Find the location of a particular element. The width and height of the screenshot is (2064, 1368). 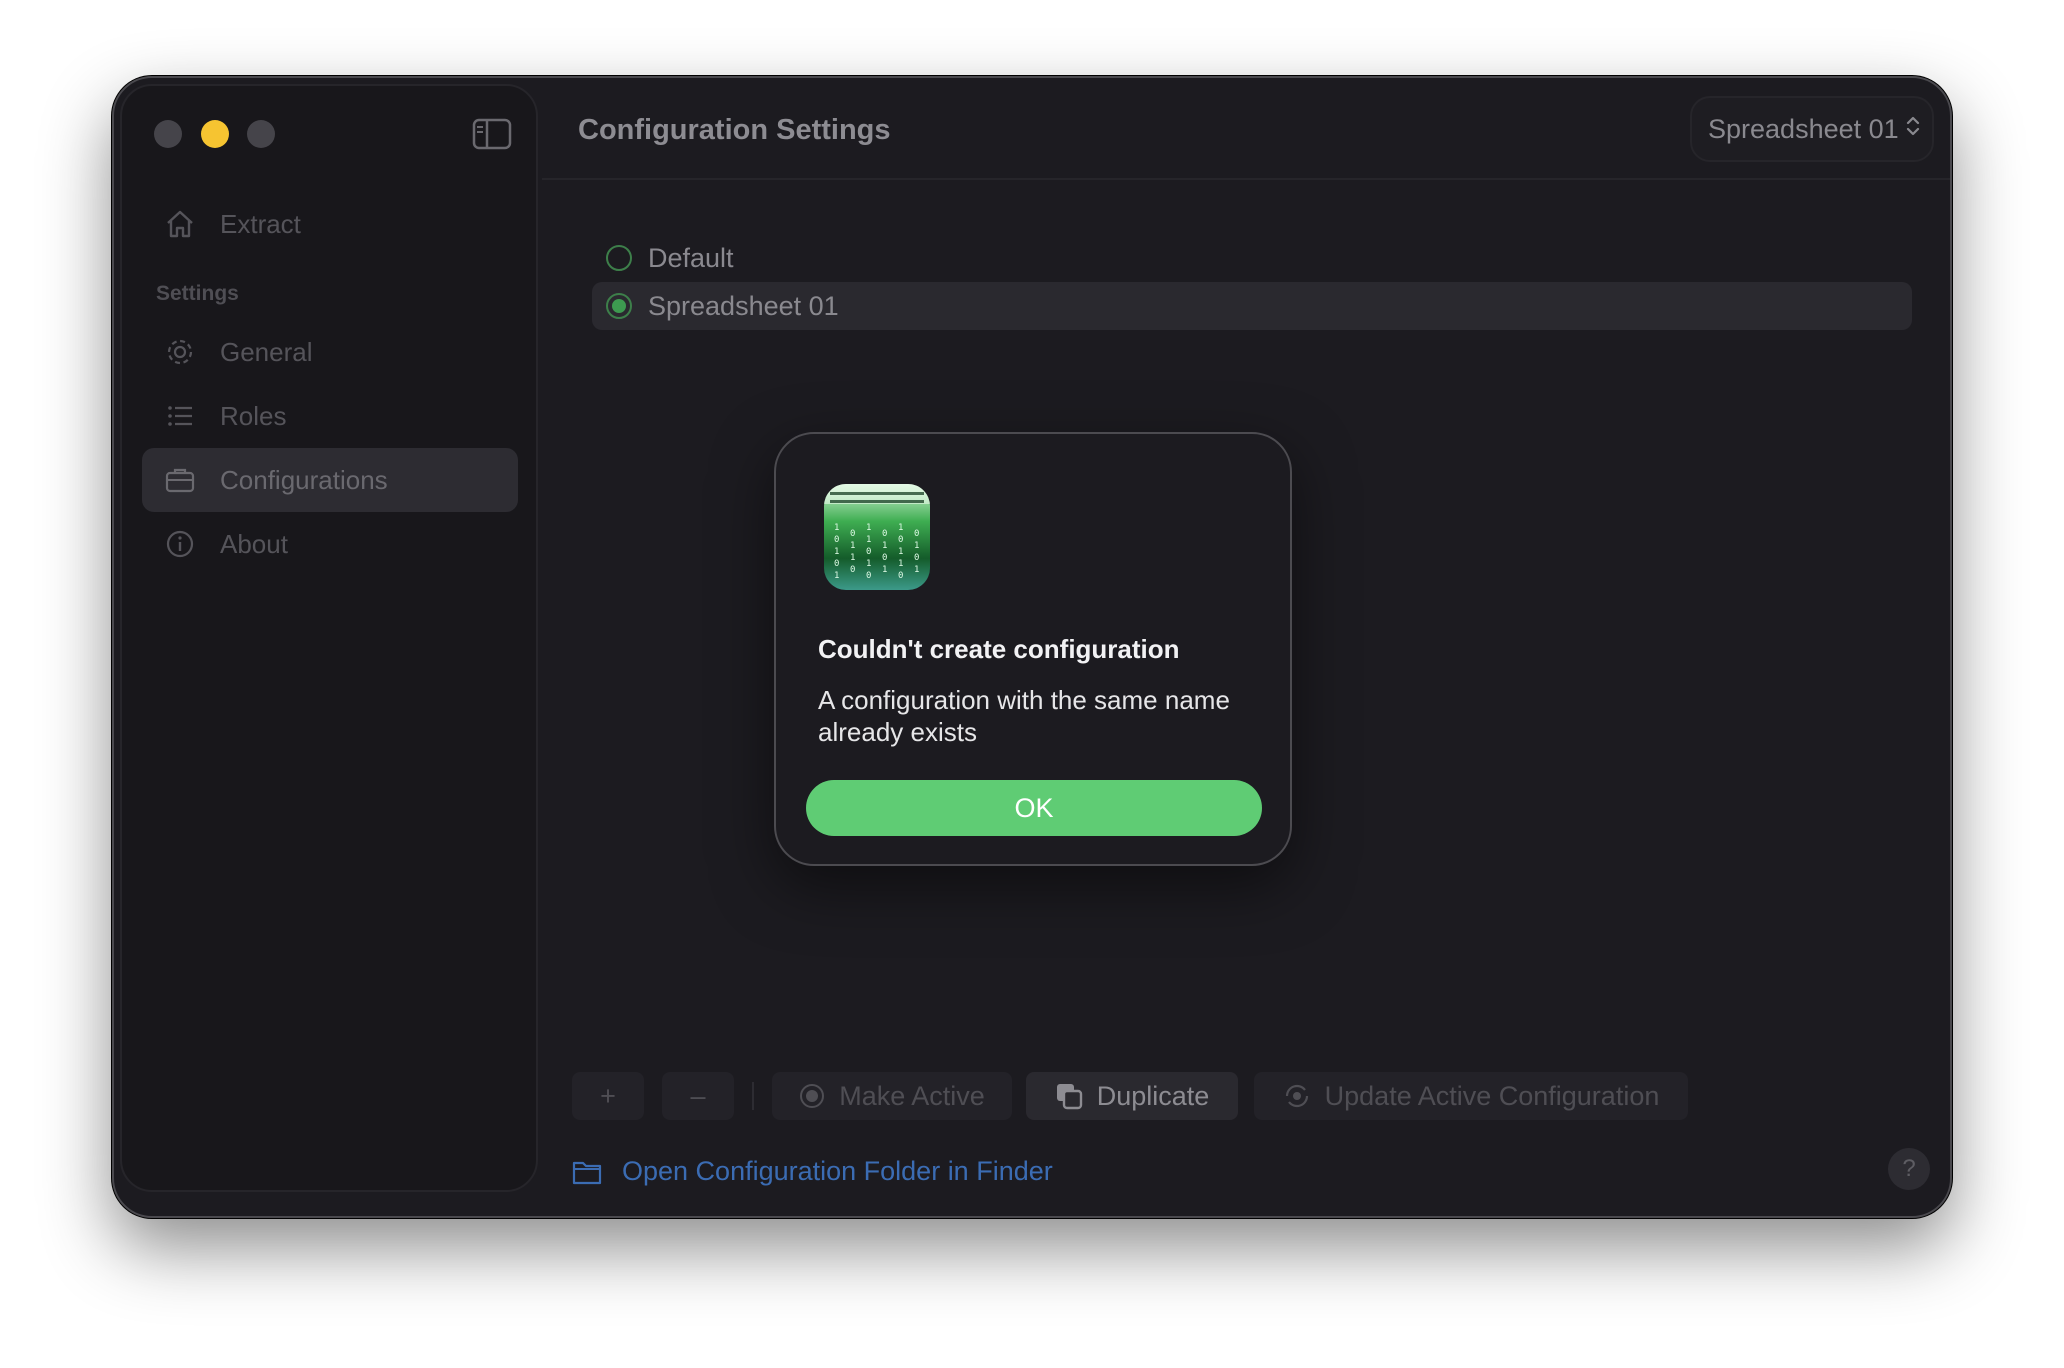

help-button: ? is located at coordinates (1909, 1169).